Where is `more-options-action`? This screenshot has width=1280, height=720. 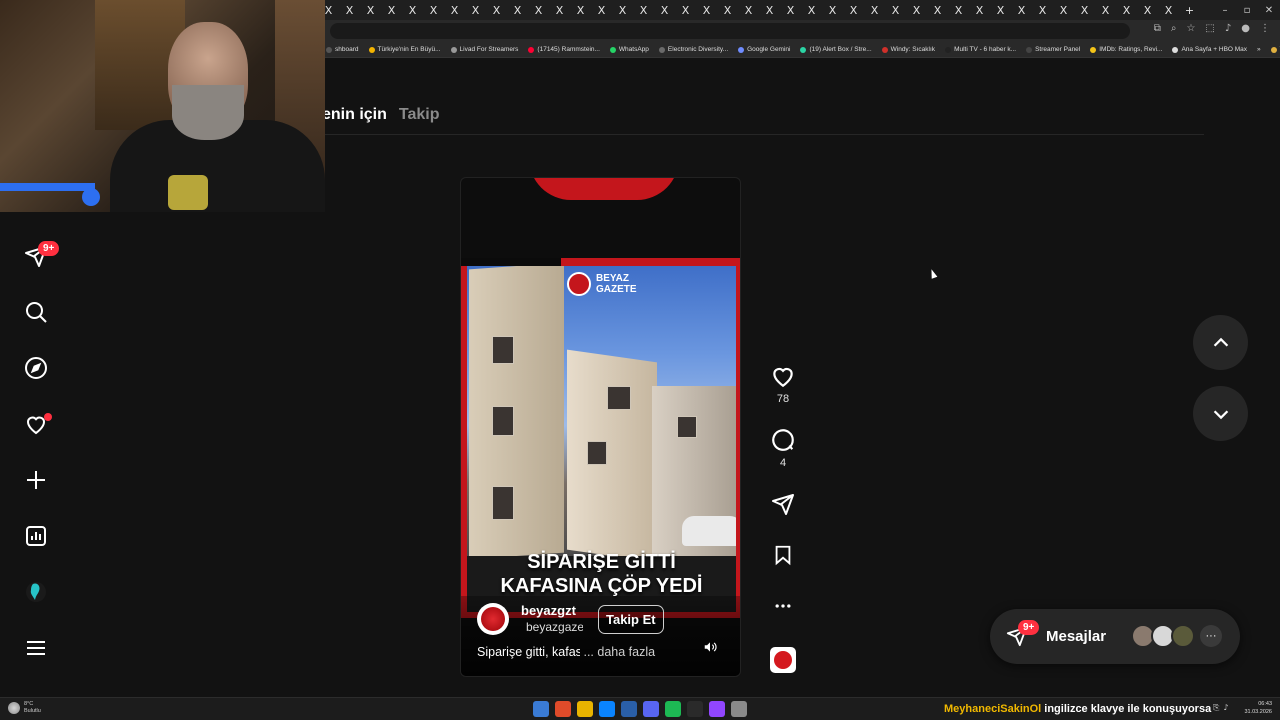
more-options-action is located at coordinates (783, 606).